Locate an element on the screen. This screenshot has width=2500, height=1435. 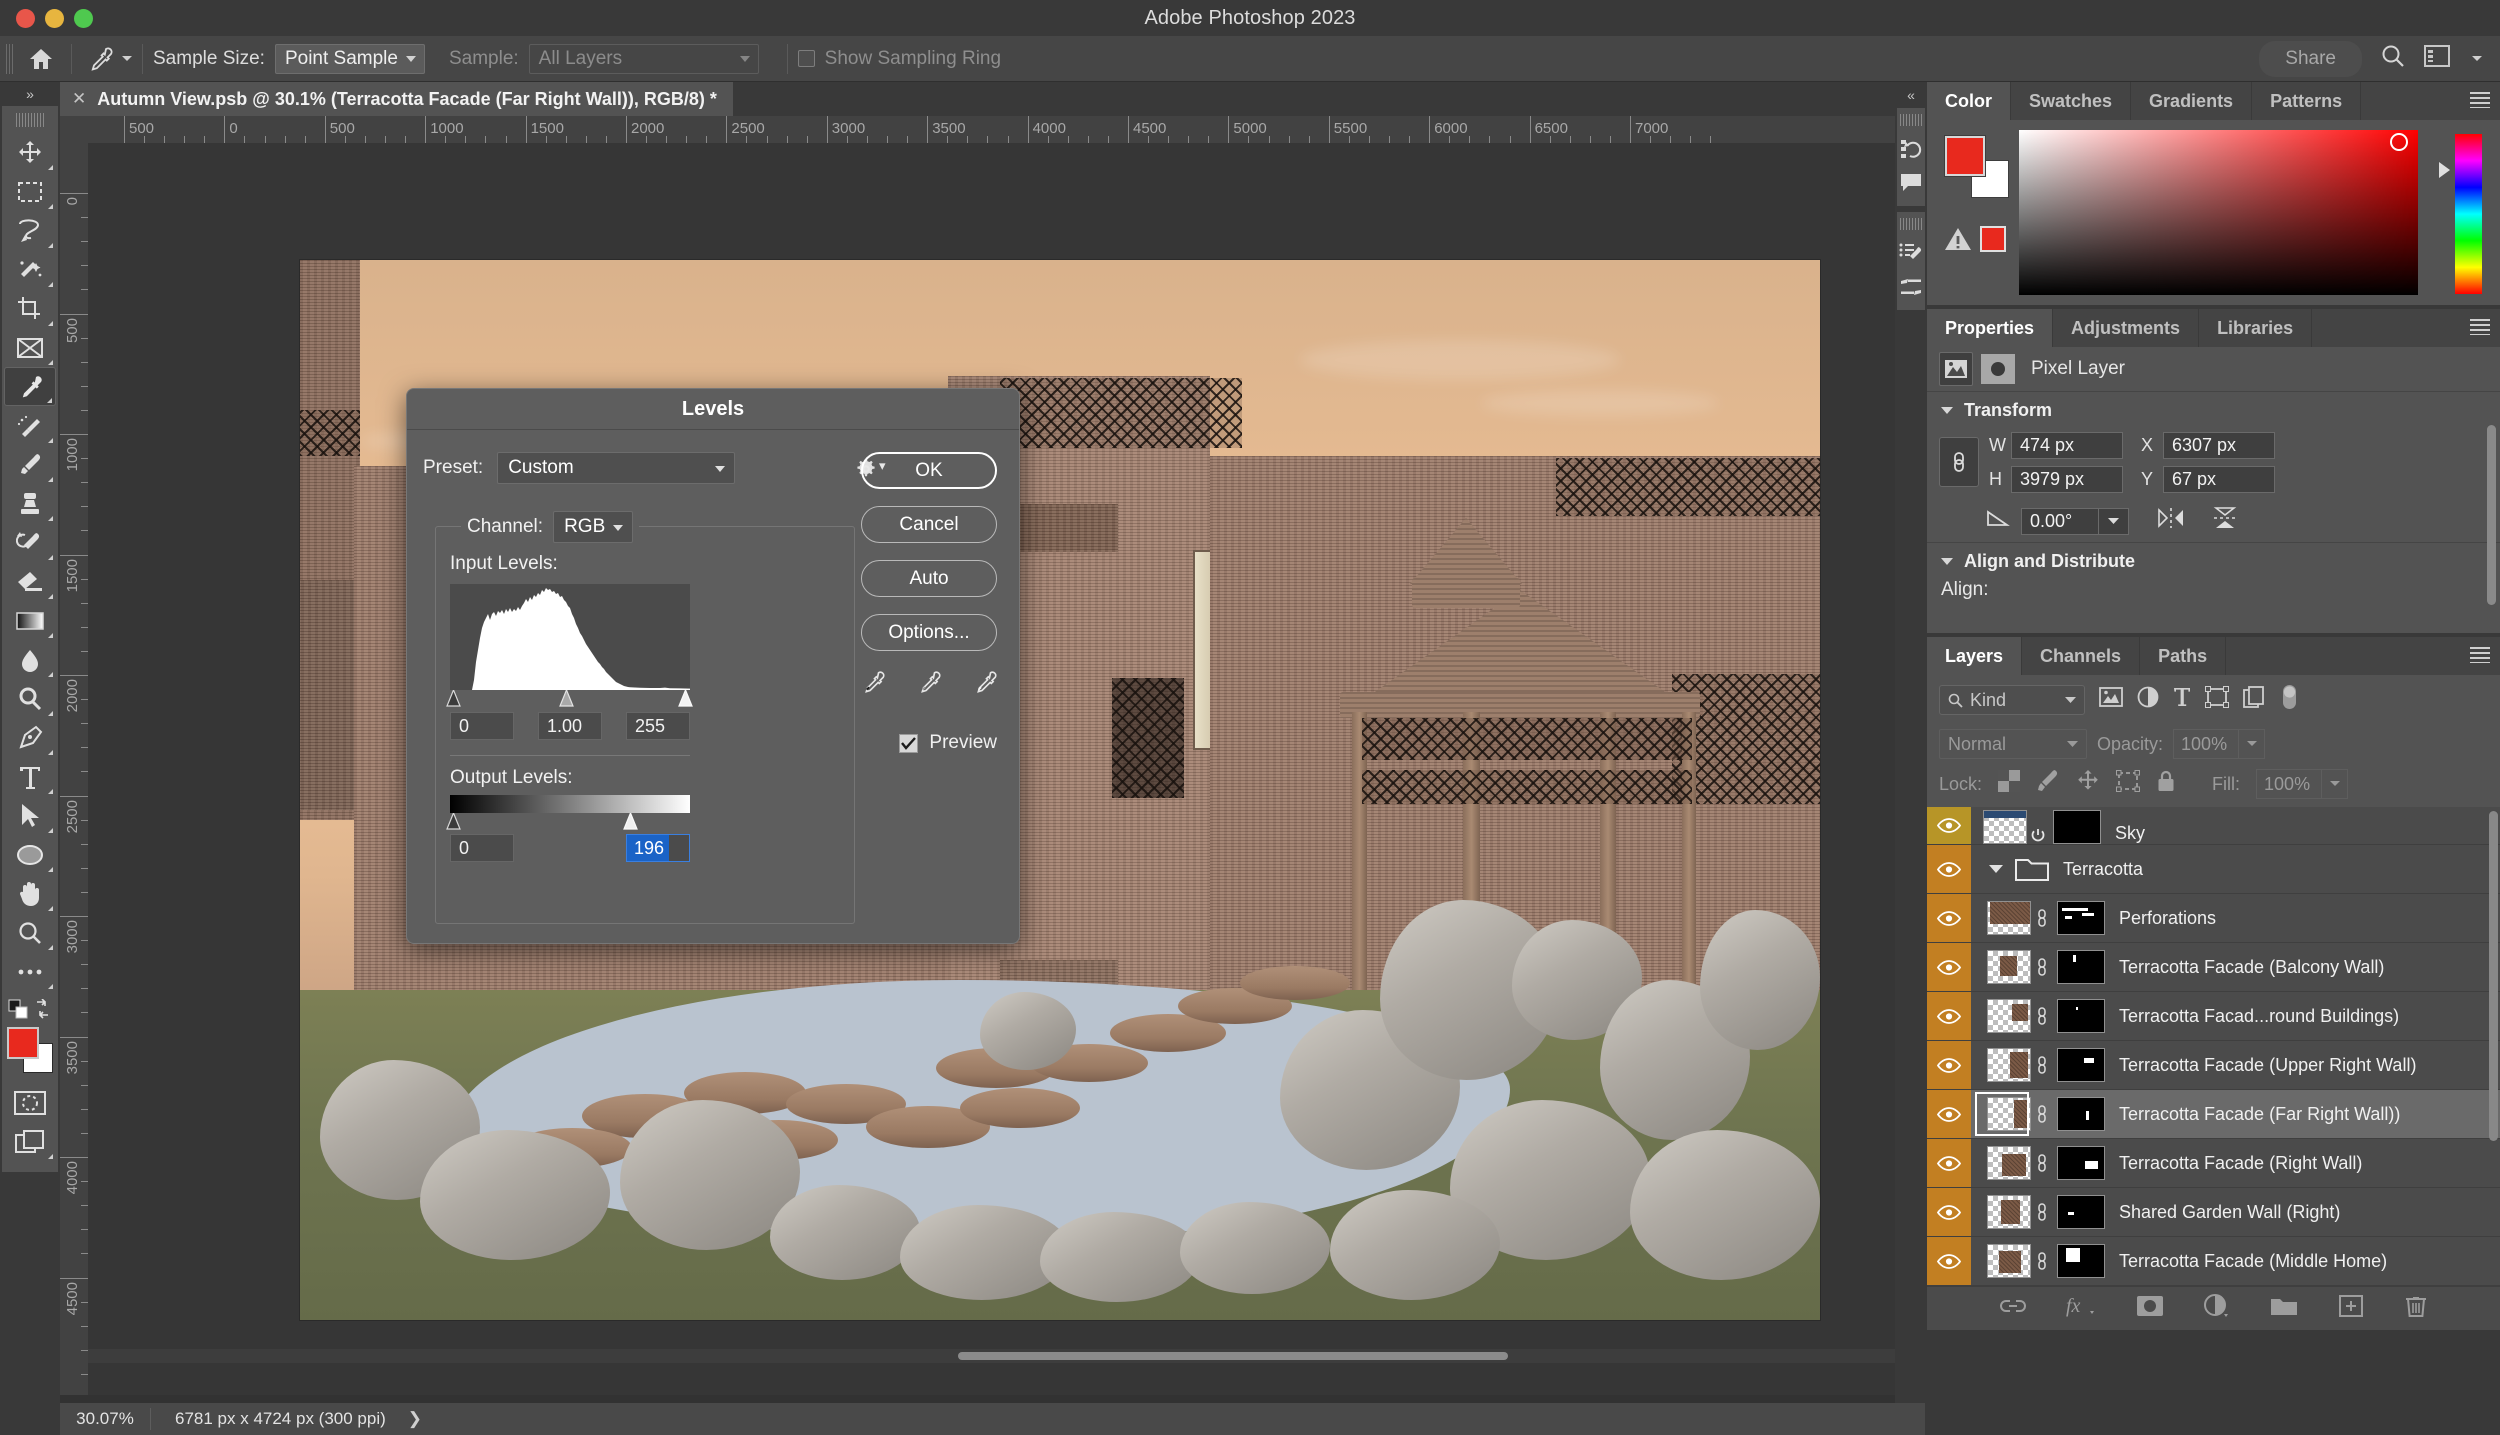
layer-row: Terracotta Facade (Upper Right Wall) is located at coordinates (2213, 1065).